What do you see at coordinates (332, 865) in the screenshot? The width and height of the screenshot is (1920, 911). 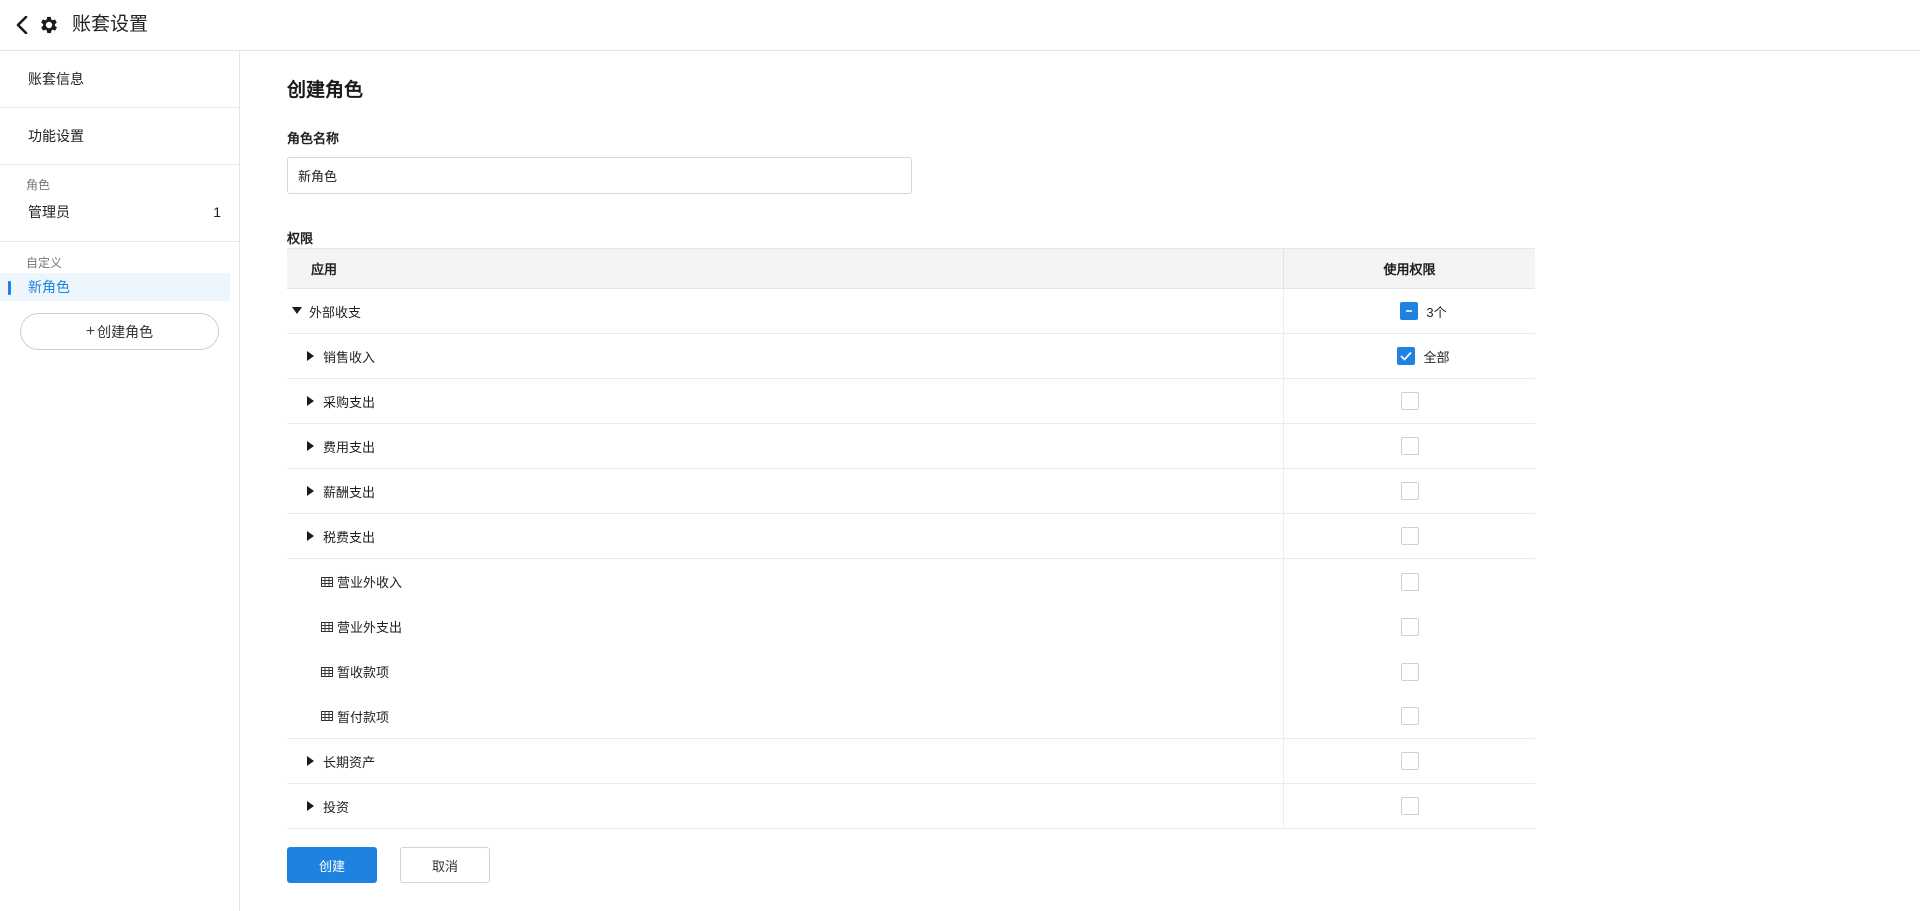 I see `create-button: 创建` at bounding box center [332, 865].